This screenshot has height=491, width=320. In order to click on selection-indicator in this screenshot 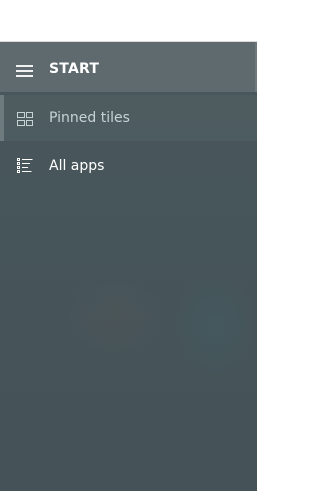, I will do `click(2, 118)`.